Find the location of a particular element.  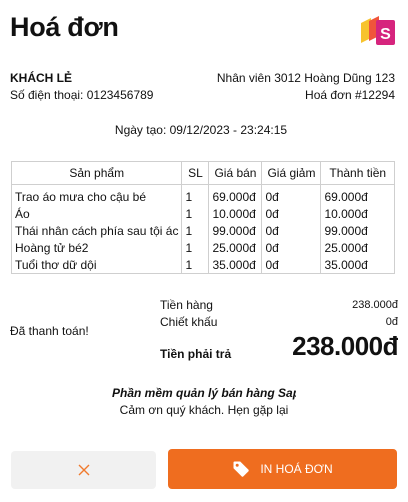

subtotal-label: Tiền hàng is located at coordinates (186, 305).